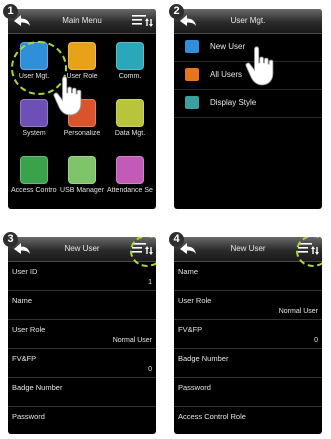 The image size is (331, 439). What do you see at coordinates (10, 11) in the screenshot?
I see `step-badge: 1` at bounding box center [10, 11].